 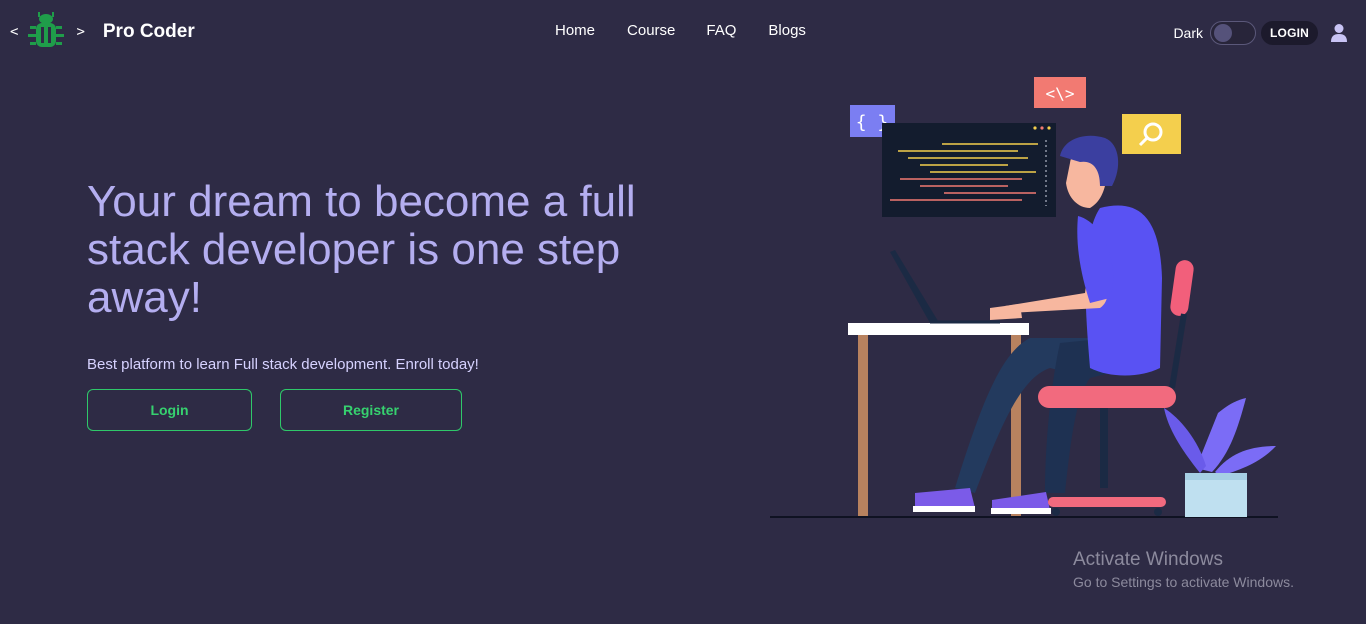 I want to click on brand: < > Pro Coder, so click(x=102, y=32).